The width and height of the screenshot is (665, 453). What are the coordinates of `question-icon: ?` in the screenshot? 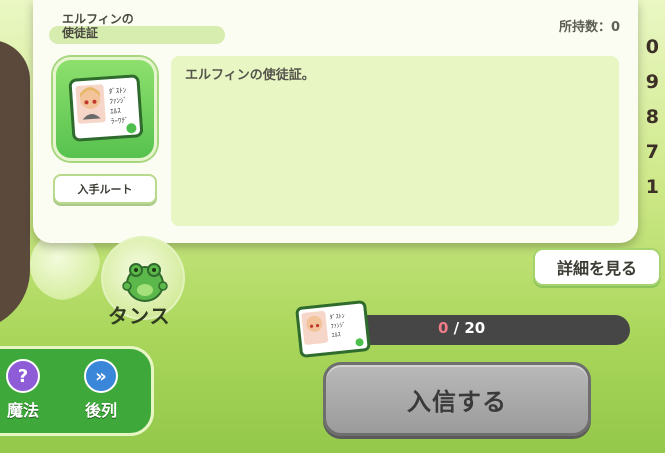 It's located at (23, 376).